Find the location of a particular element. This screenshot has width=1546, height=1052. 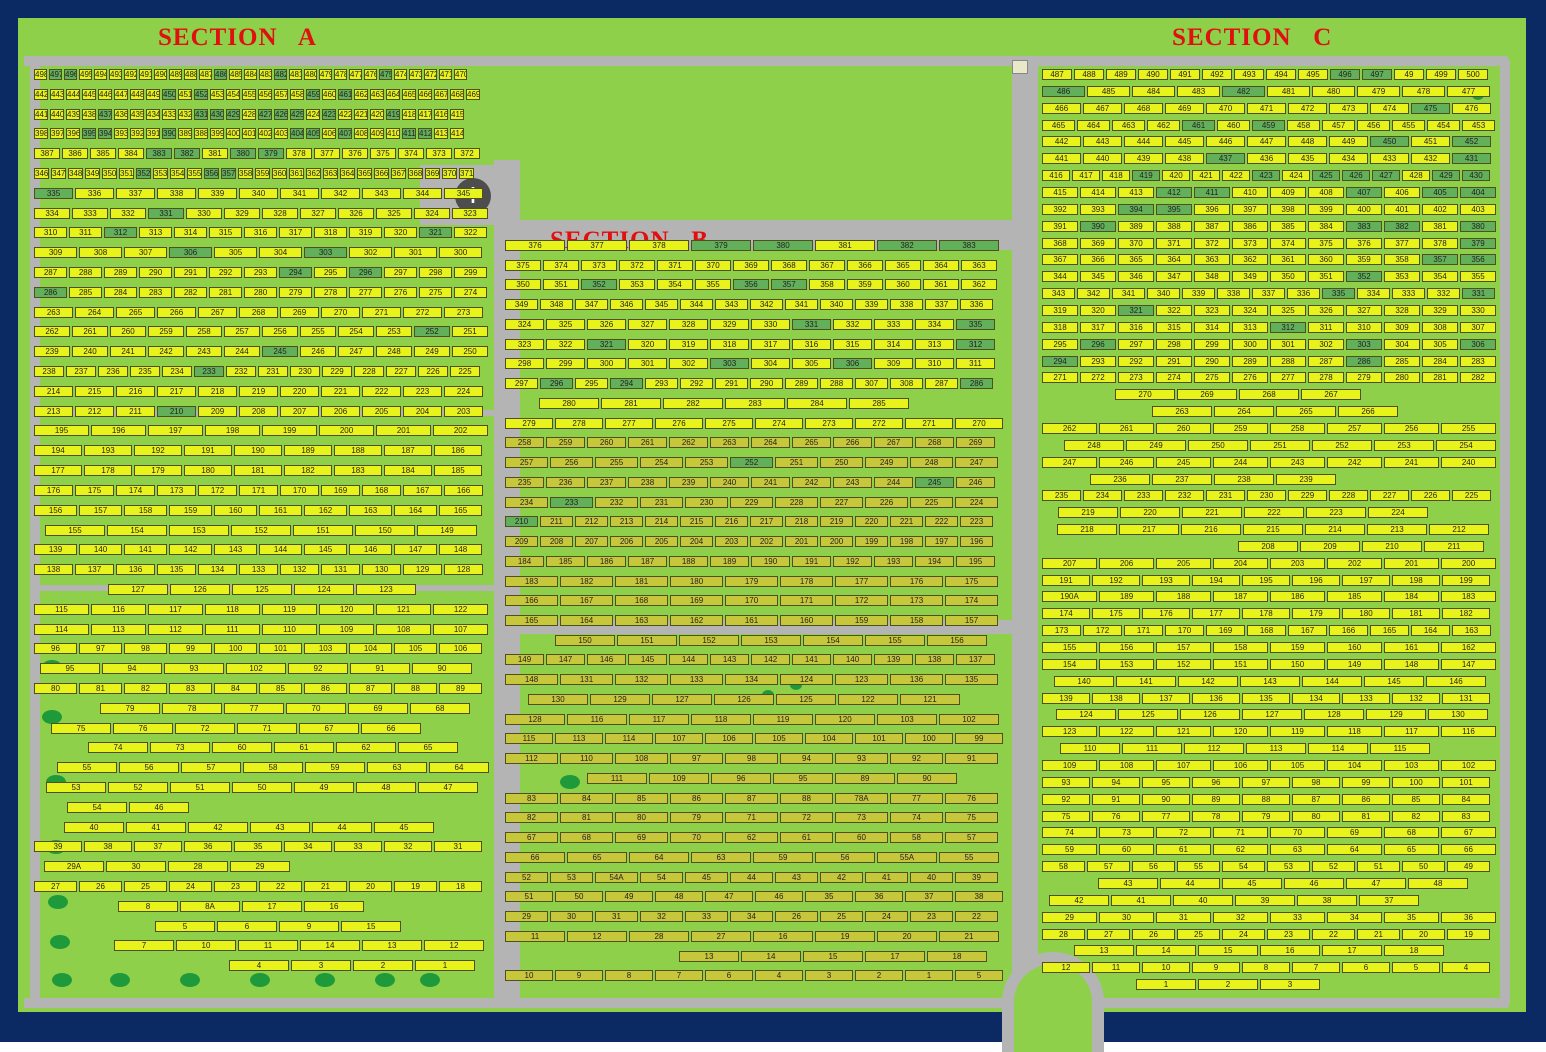

plot-c-204: 204 is located at coordinates (1240, 563).